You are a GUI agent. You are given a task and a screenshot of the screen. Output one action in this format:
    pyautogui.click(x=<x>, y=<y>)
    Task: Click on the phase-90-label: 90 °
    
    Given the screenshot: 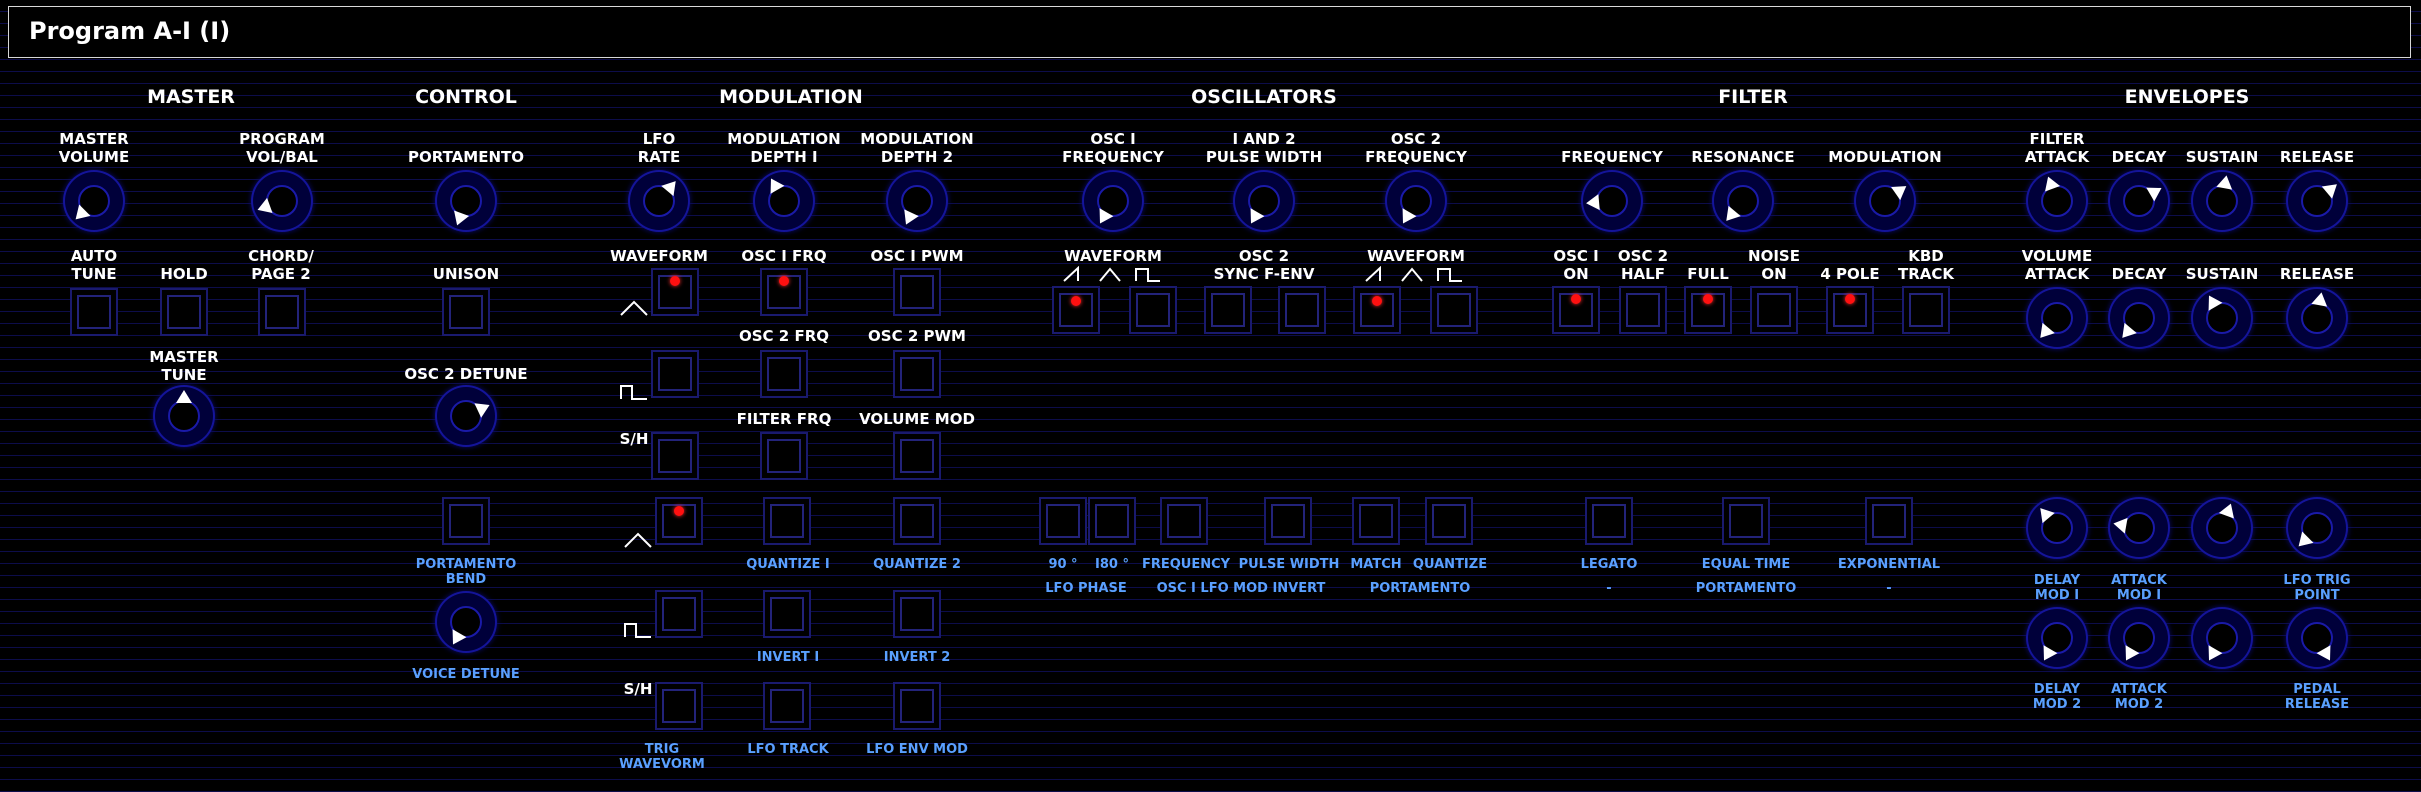 What is the action you would take?
    pyautogui.click(x=1063, y=564)
    